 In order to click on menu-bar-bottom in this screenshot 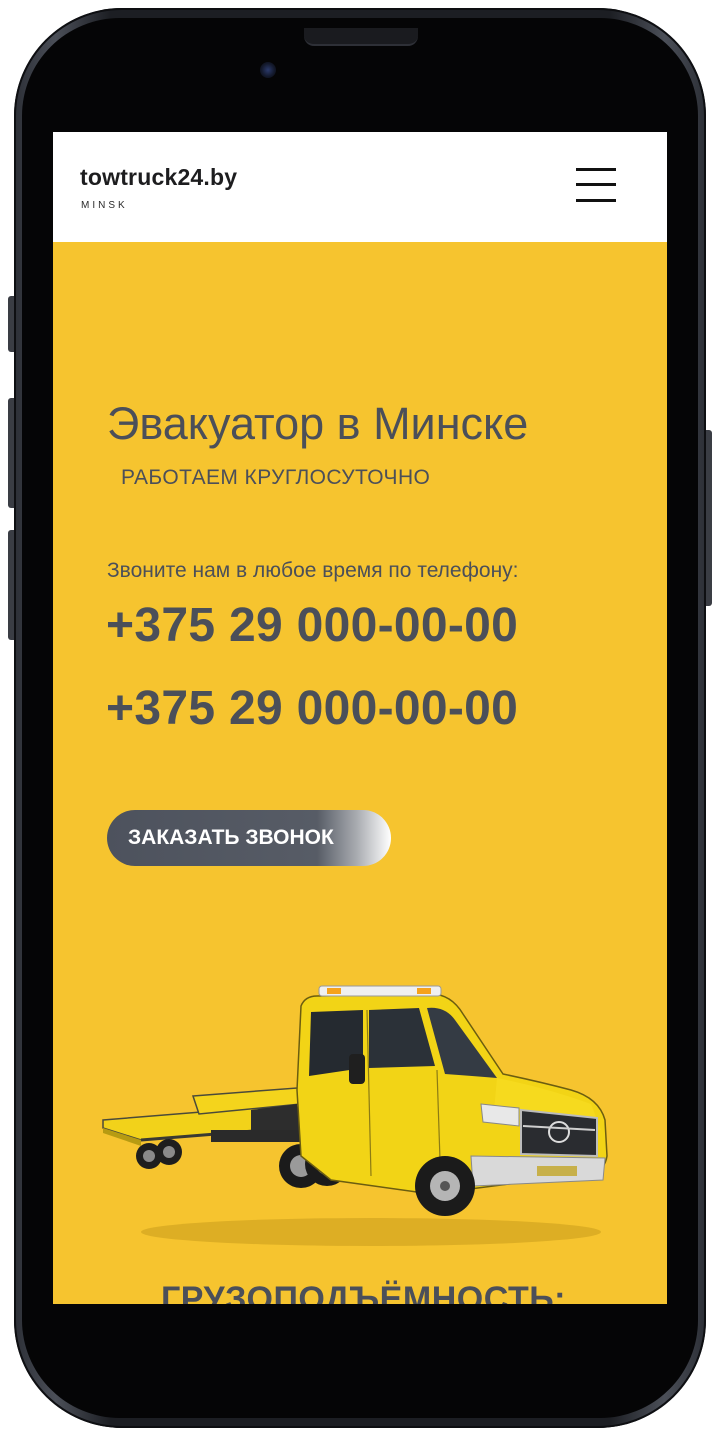, I will do `click(596, 200)`.